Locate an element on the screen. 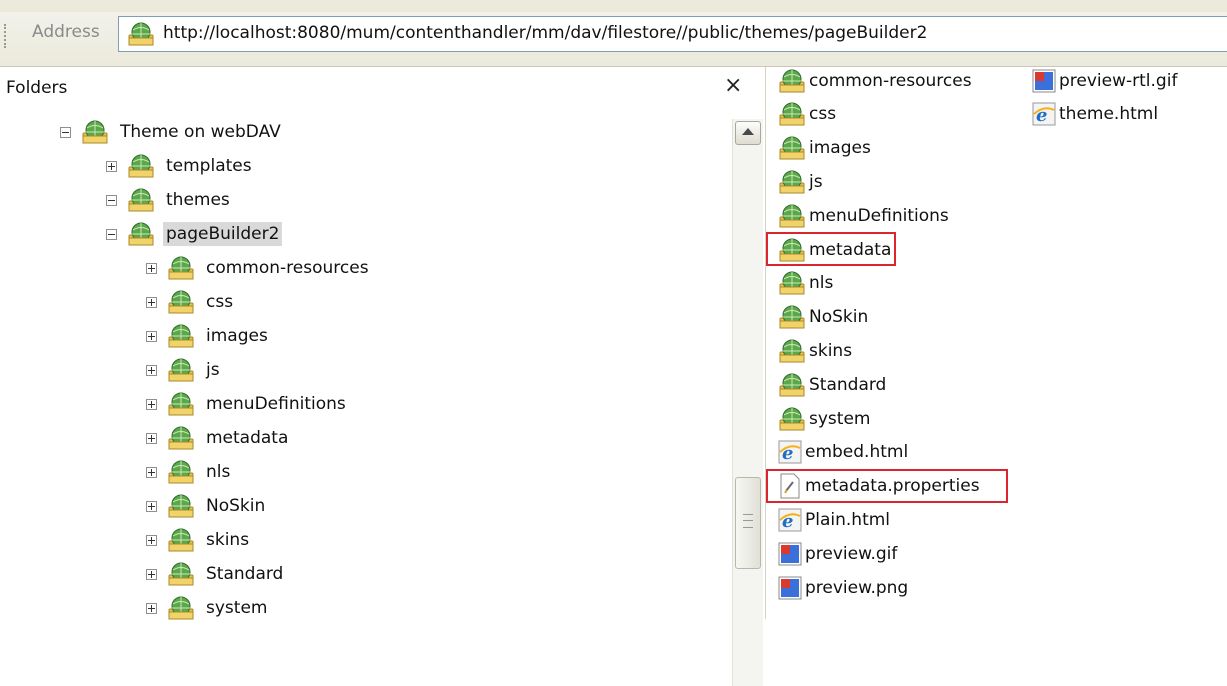  file-list-item: e theme.html is located at coordinates (1095, 114).